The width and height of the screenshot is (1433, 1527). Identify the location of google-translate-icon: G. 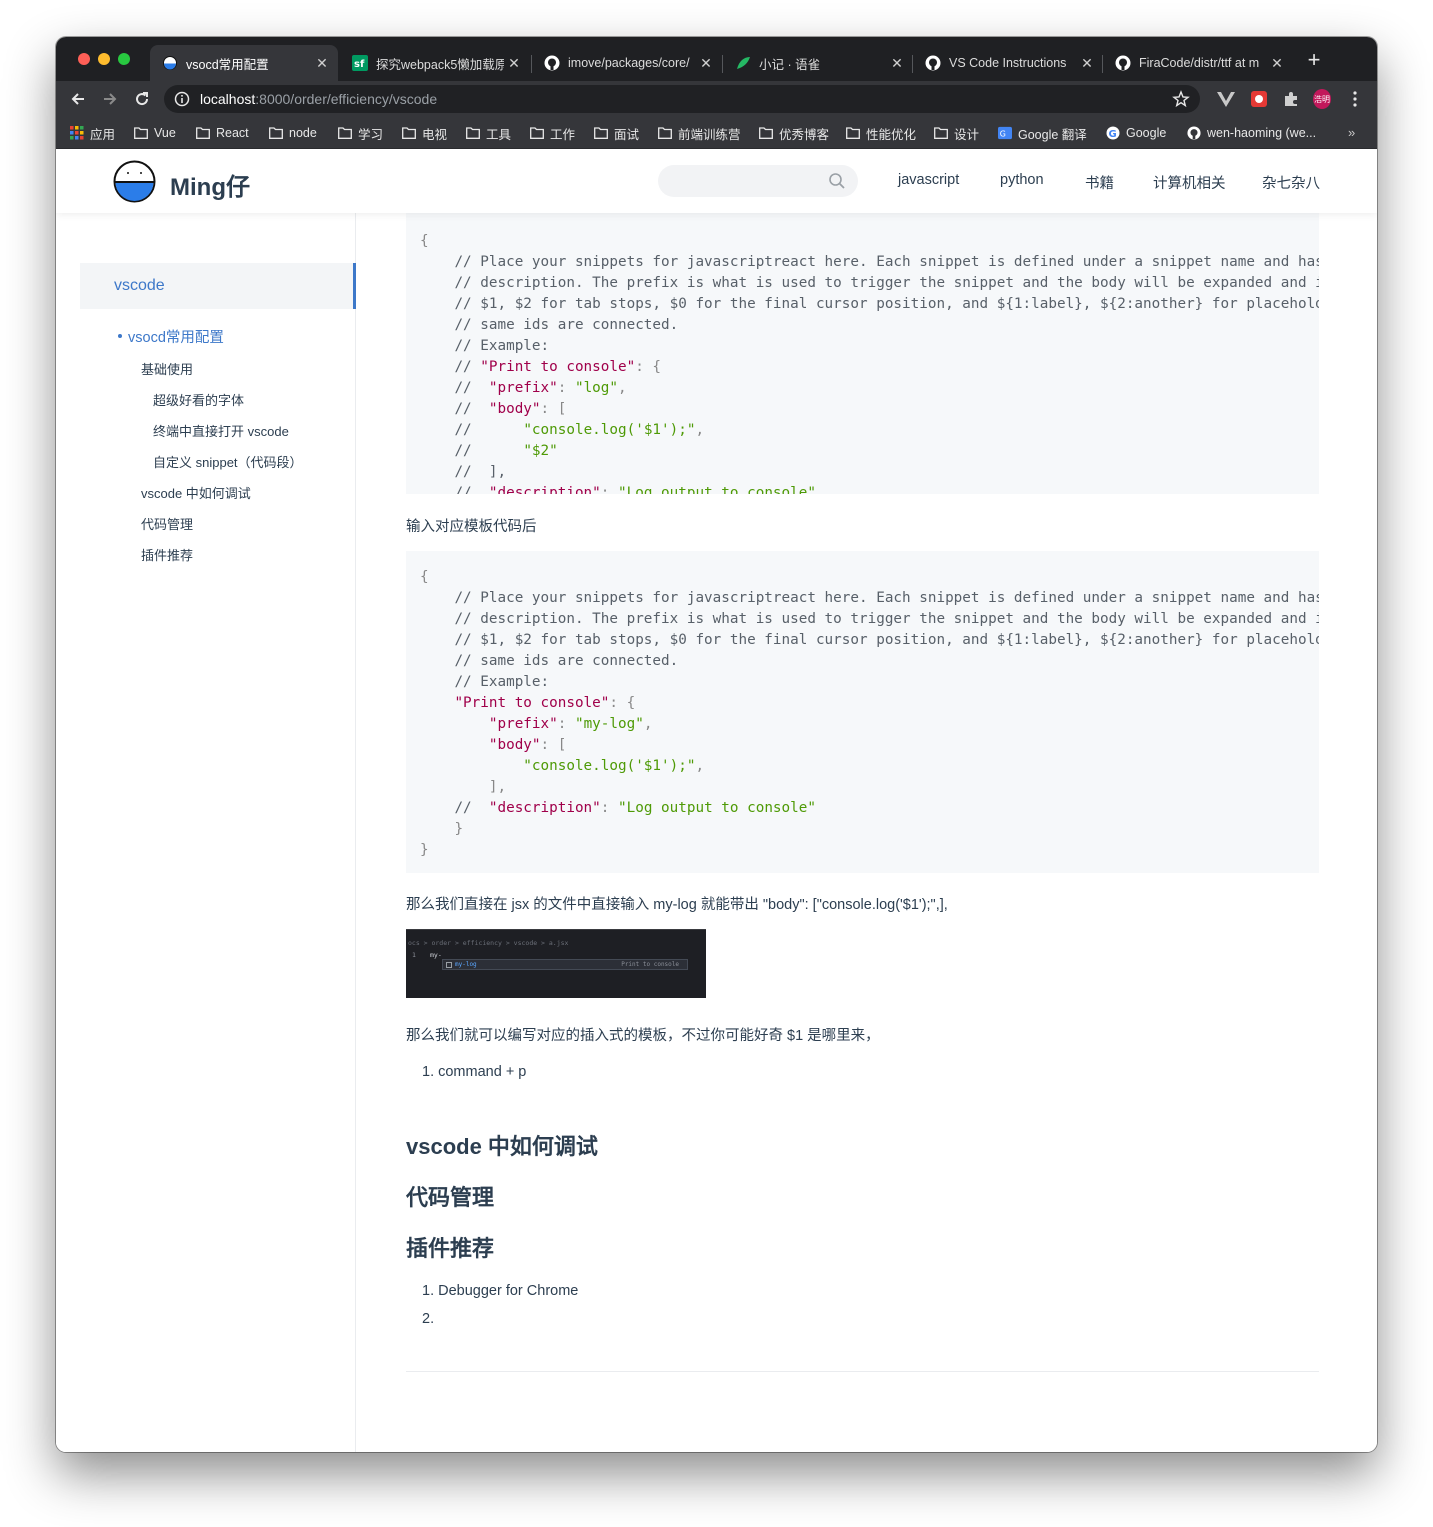
(1005, 133).